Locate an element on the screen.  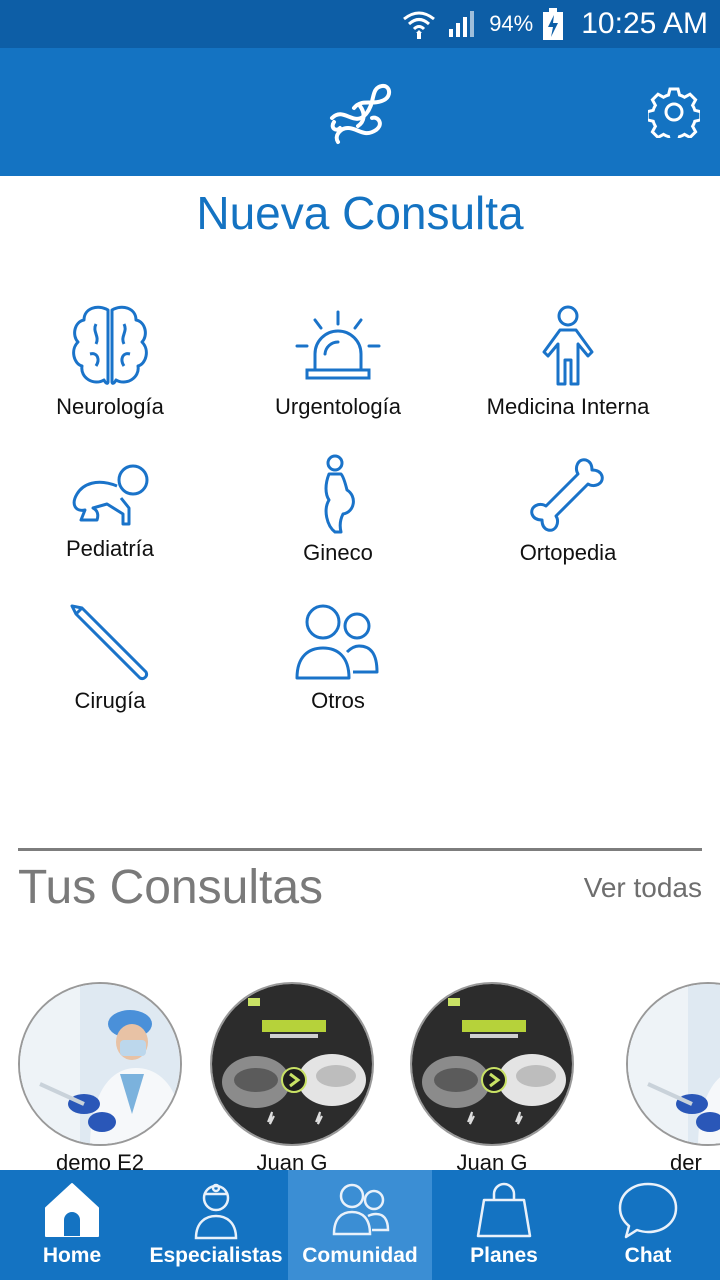
nav-comunidad: Comunidad is located at coordinates (360, 1225).